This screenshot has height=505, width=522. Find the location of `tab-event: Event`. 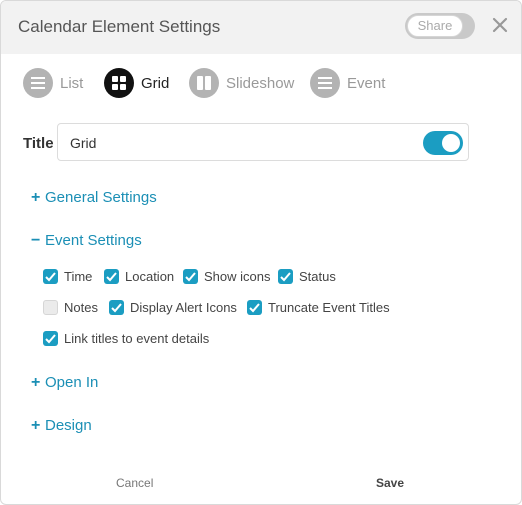

tab-event: Event is located at coordinates (347, 83).